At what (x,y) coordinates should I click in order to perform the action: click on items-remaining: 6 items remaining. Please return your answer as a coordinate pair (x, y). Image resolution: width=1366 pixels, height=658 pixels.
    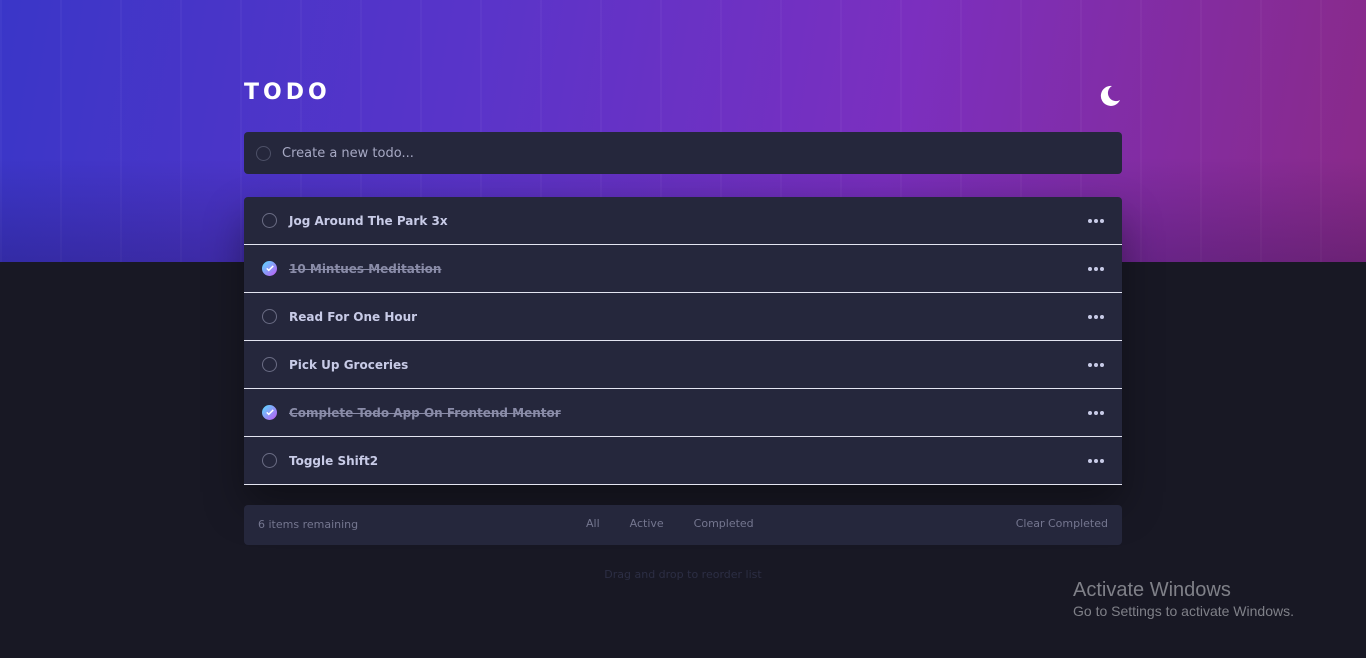
    Looking at the image, I should click on (308, 524).